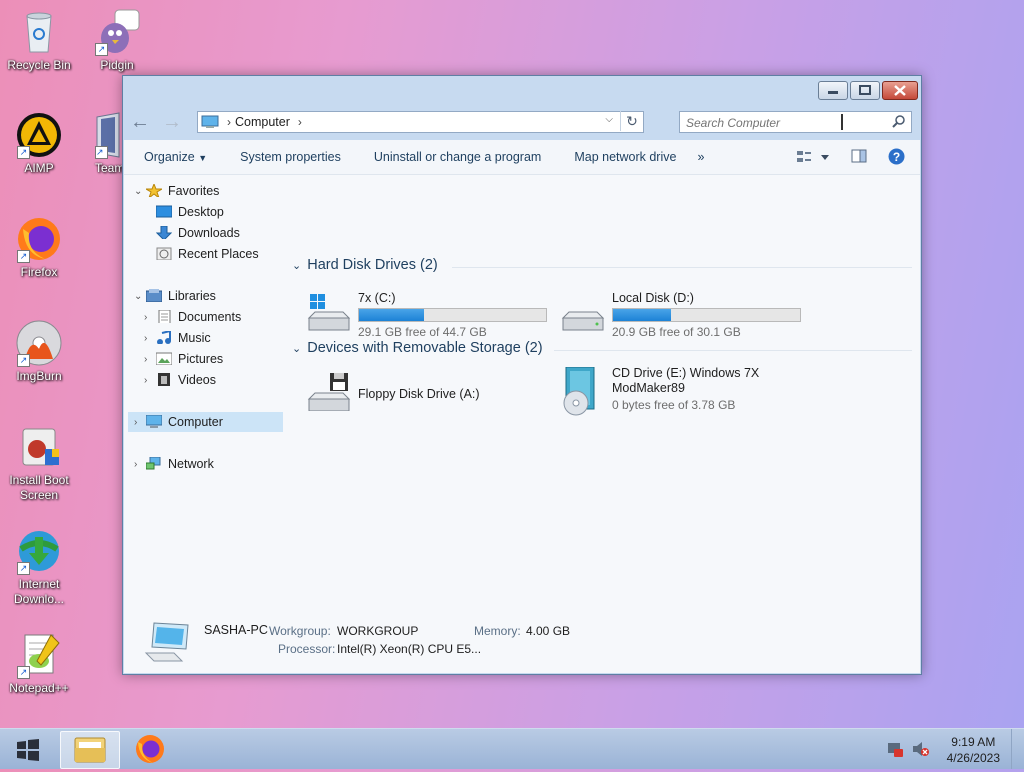 This screenshot has width=1024, height=772. What do you see at coordinates (201, 359) in the screenshot?
I see `nav-label: Pictures` at bounding box center [201, 359].